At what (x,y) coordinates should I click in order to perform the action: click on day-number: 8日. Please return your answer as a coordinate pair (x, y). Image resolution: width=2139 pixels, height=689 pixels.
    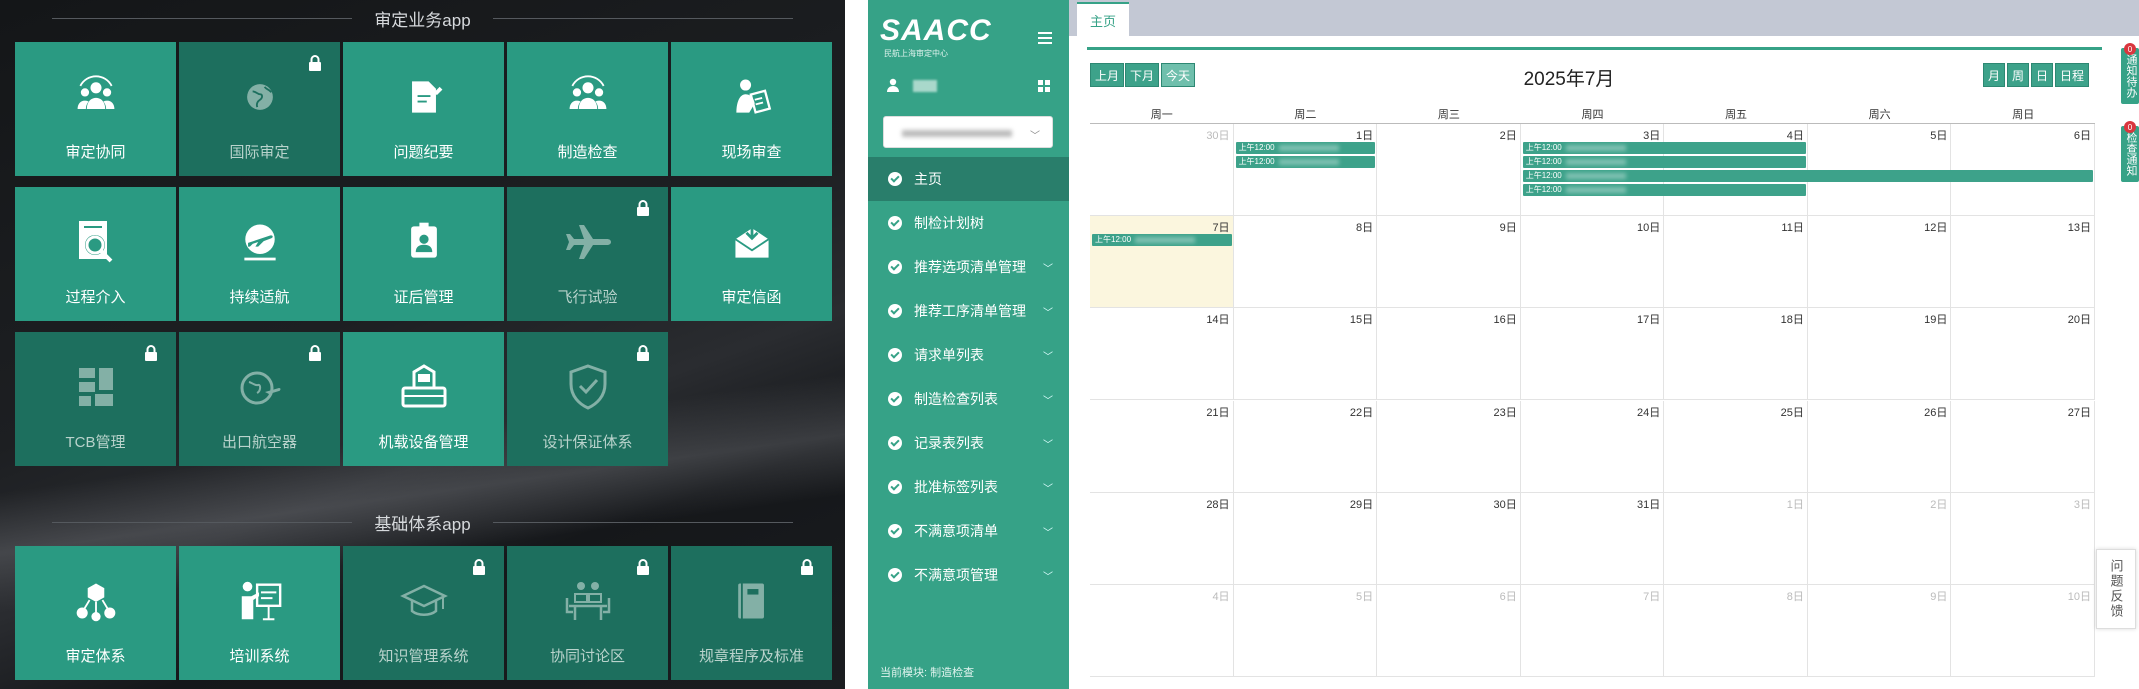
    Looking at the image, I should click on (1795, 596).